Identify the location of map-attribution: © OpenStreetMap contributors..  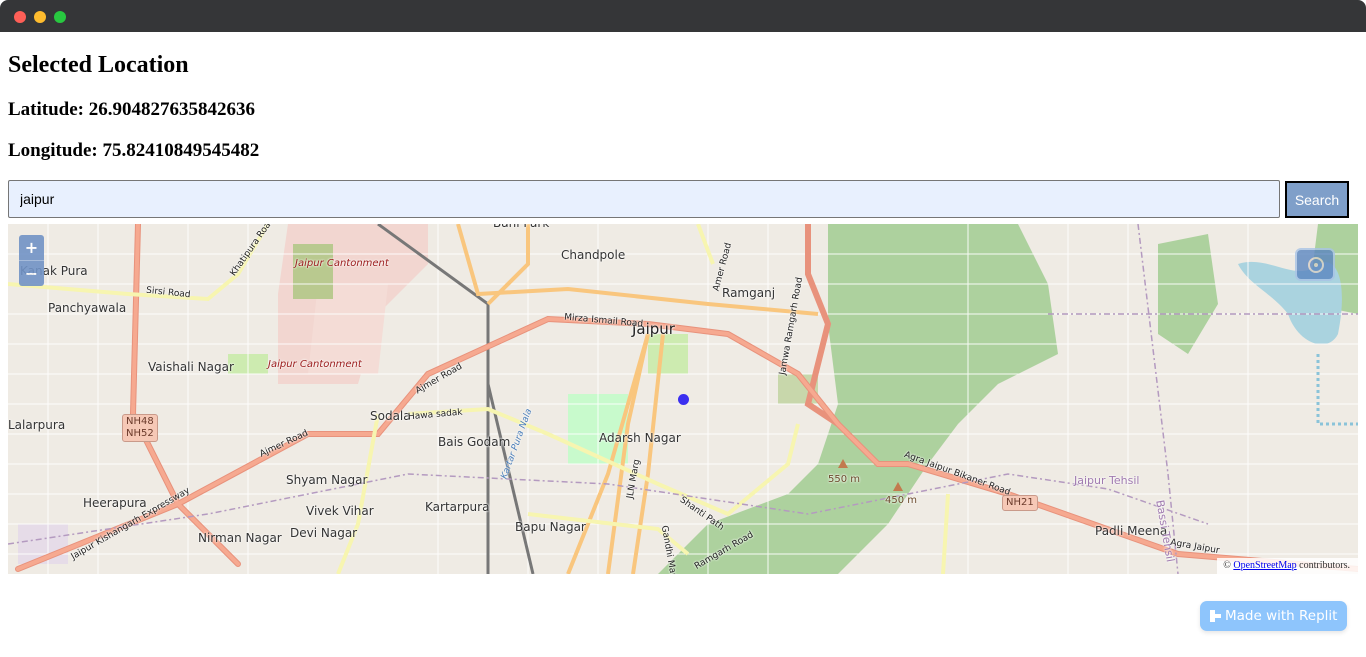
(1287, 566).